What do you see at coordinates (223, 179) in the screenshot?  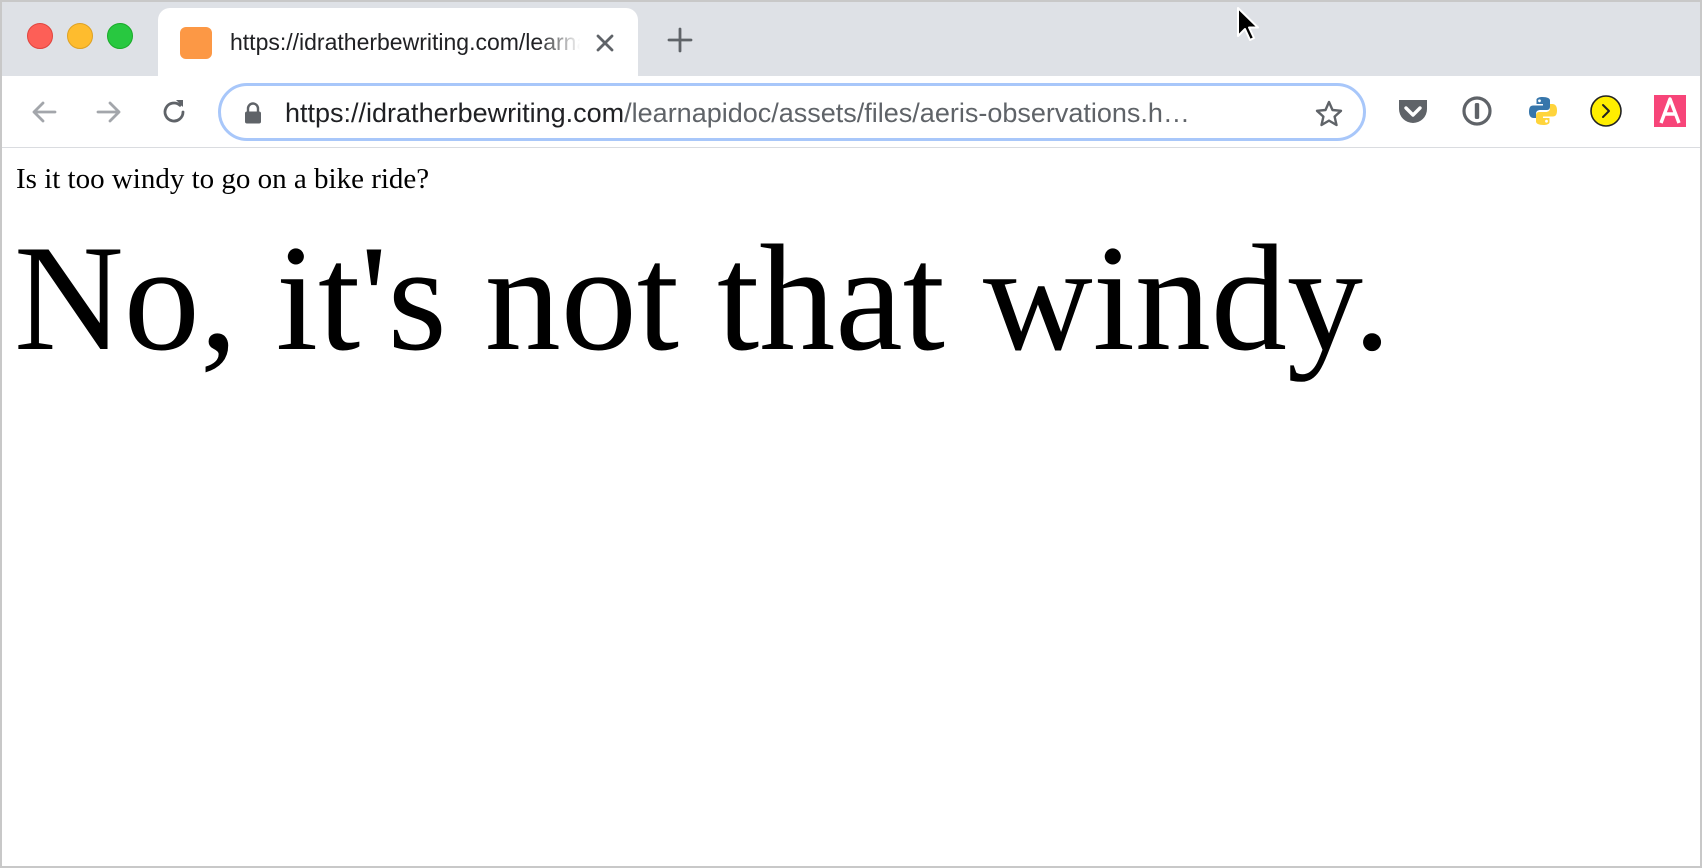 I see `question-text: Is it too windy to go on a bike ride?` at bounding box center [223, 179].